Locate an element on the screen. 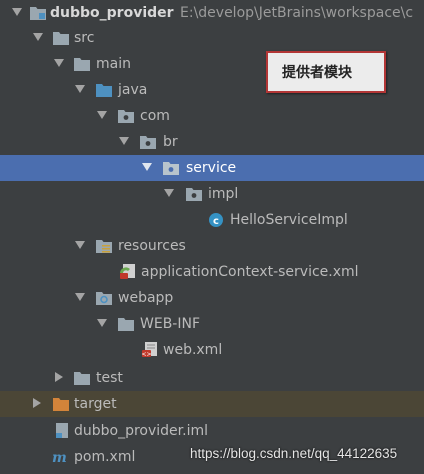  excluded-folder-icon is located at coordinates (61, 404).